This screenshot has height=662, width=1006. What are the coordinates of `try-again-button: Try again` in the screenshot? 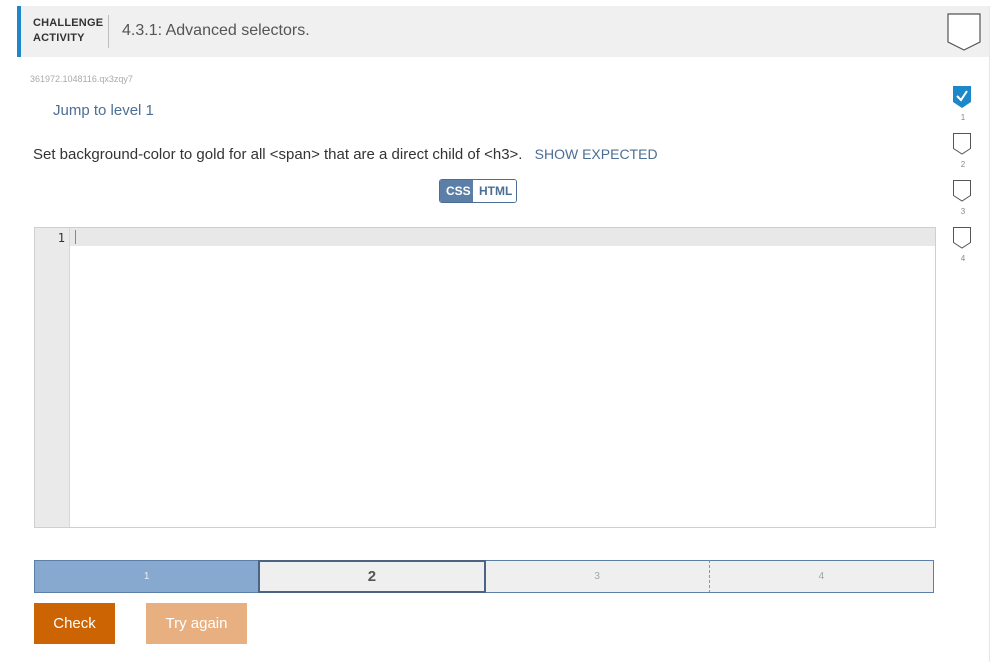 It's located at (196, 623).